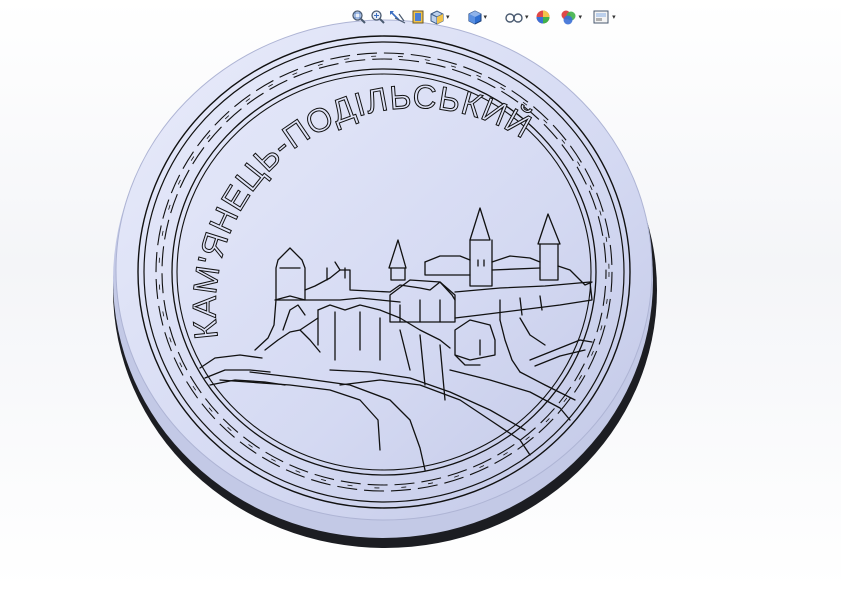 The height and width of the screenshot is (589, 841). I want to click on view-orientation-icon, so click(437, 17).